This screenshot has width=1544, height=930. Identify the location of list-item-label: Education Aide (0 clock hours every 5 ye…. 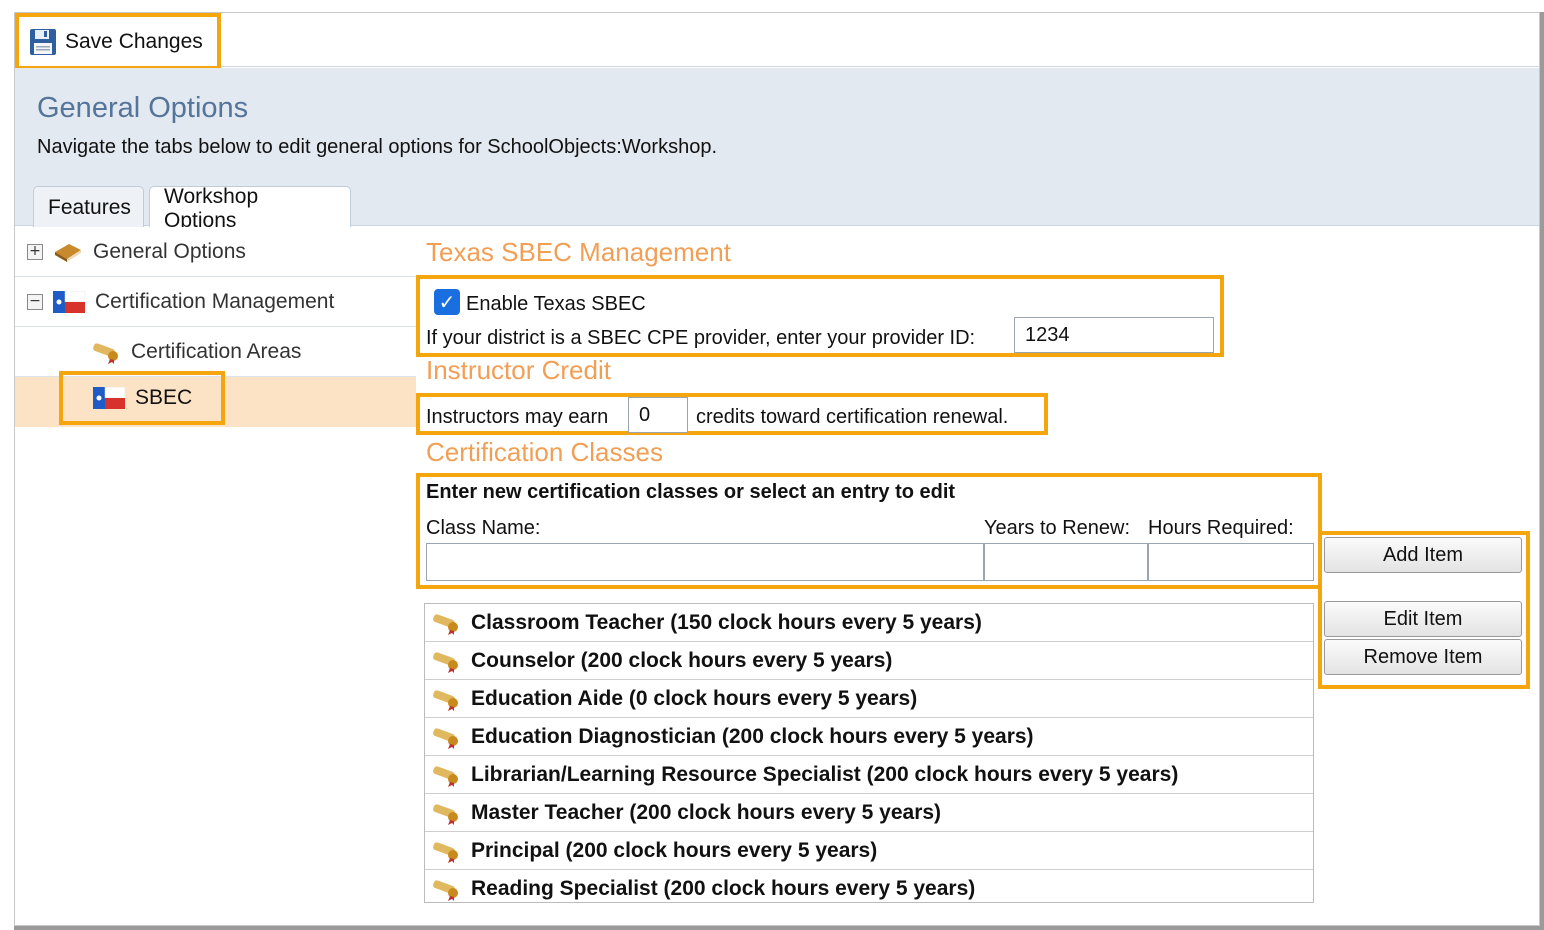
(694, 698).